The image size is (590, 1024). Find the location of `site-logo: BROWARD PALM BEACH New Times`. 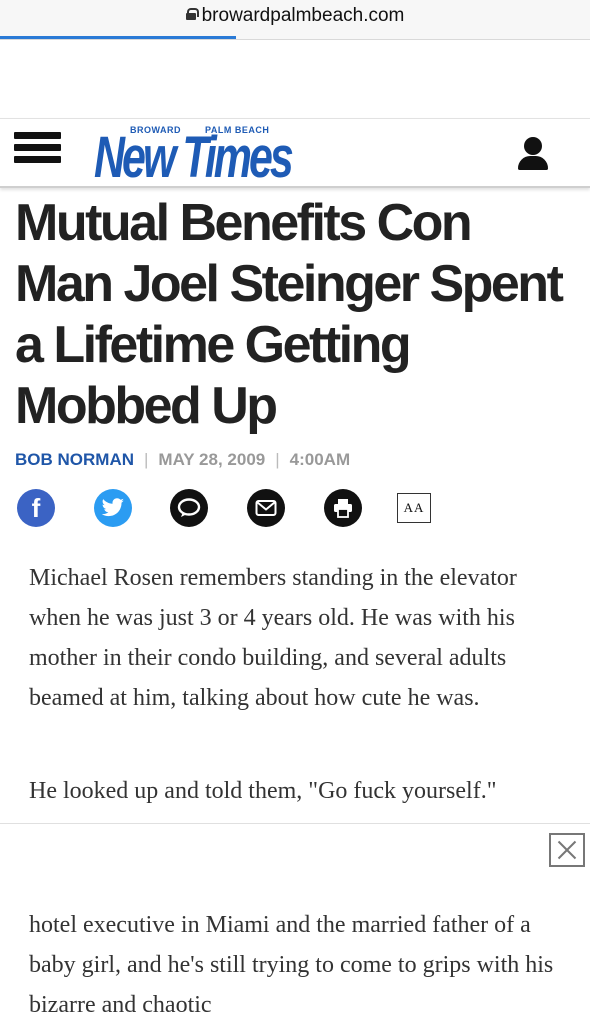

site-logo: BROWARD PALM BEACH New Times is located at coordinates (201, 157).